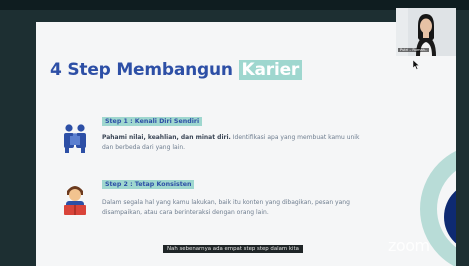  I want to click on mouse-pointer-icon, so click(416, 65).